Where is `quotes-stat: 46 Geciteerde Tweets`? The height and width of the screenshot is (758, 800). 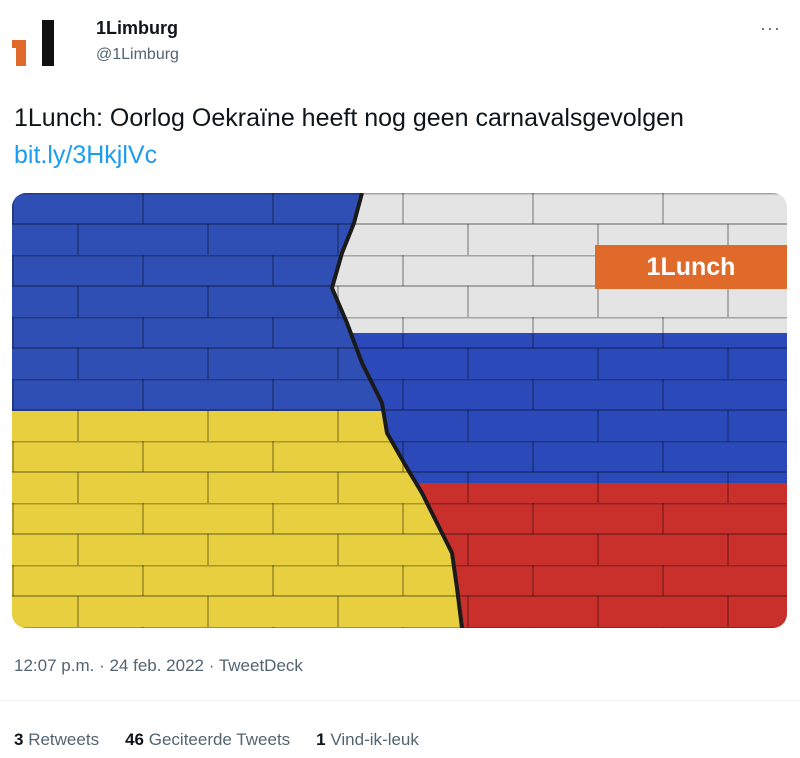
quotes-stat: 46 Geciteerde Tweets is located at coordinates (207, 740).